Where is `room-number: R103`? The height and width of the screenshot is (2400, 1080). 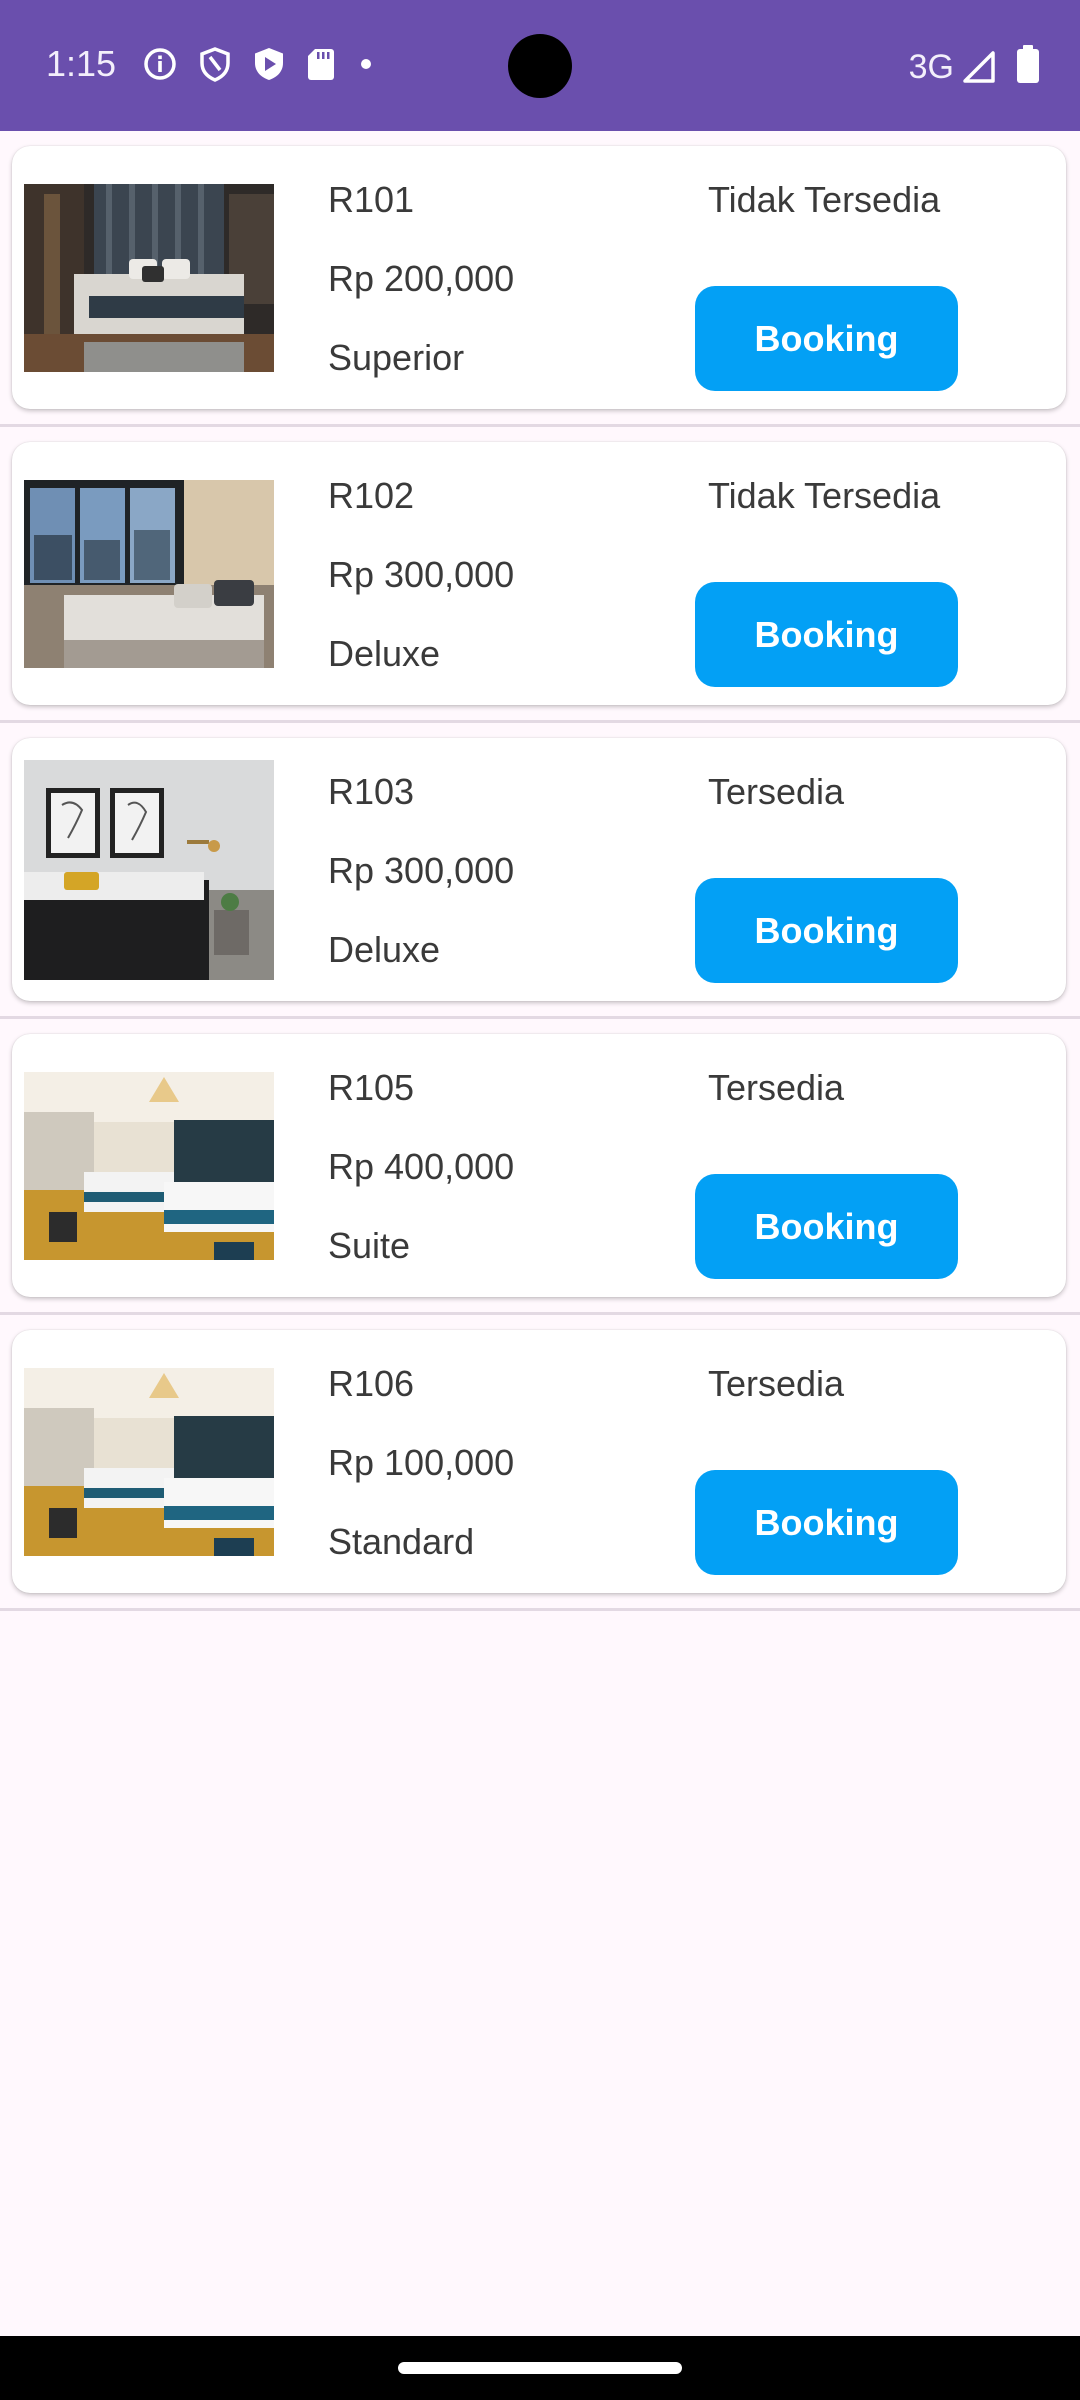
room-number: R103 is located at coordinates (371, 791).